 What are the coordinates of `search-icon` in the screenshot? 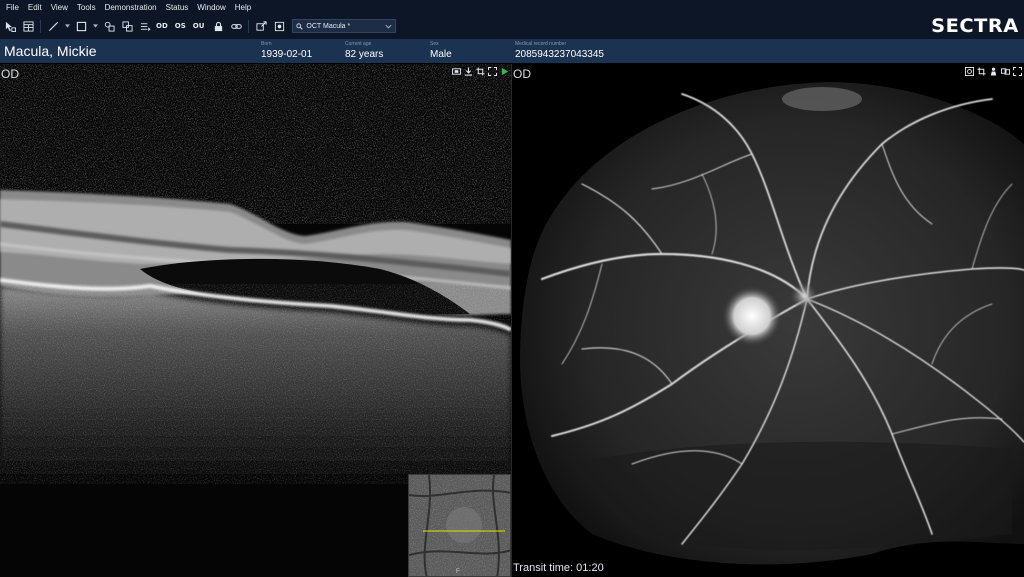 It's located at (300, 26).